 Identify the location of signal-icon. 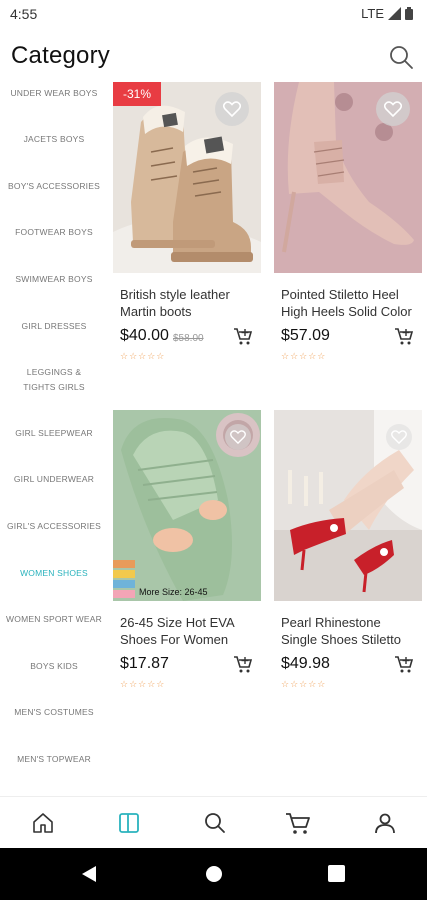
(394, 13).